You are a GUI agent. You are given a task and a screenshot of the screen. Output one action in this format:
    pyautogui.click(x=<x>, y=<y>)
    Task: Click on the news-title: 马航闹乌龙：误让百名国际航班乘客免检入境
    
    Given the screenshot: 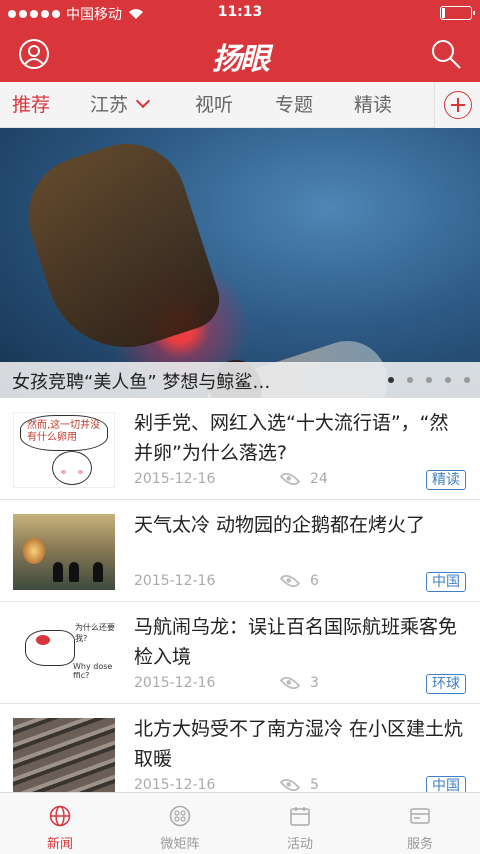 What is the action you would take?
    pyautogui.click(x=296, y=642)
    